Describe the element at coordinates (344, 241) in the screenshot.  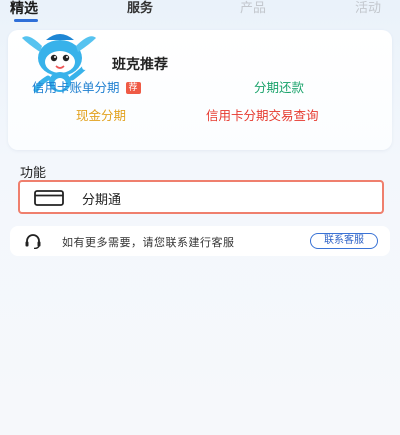
I see `contact-service-button: 联系客服` at that location.